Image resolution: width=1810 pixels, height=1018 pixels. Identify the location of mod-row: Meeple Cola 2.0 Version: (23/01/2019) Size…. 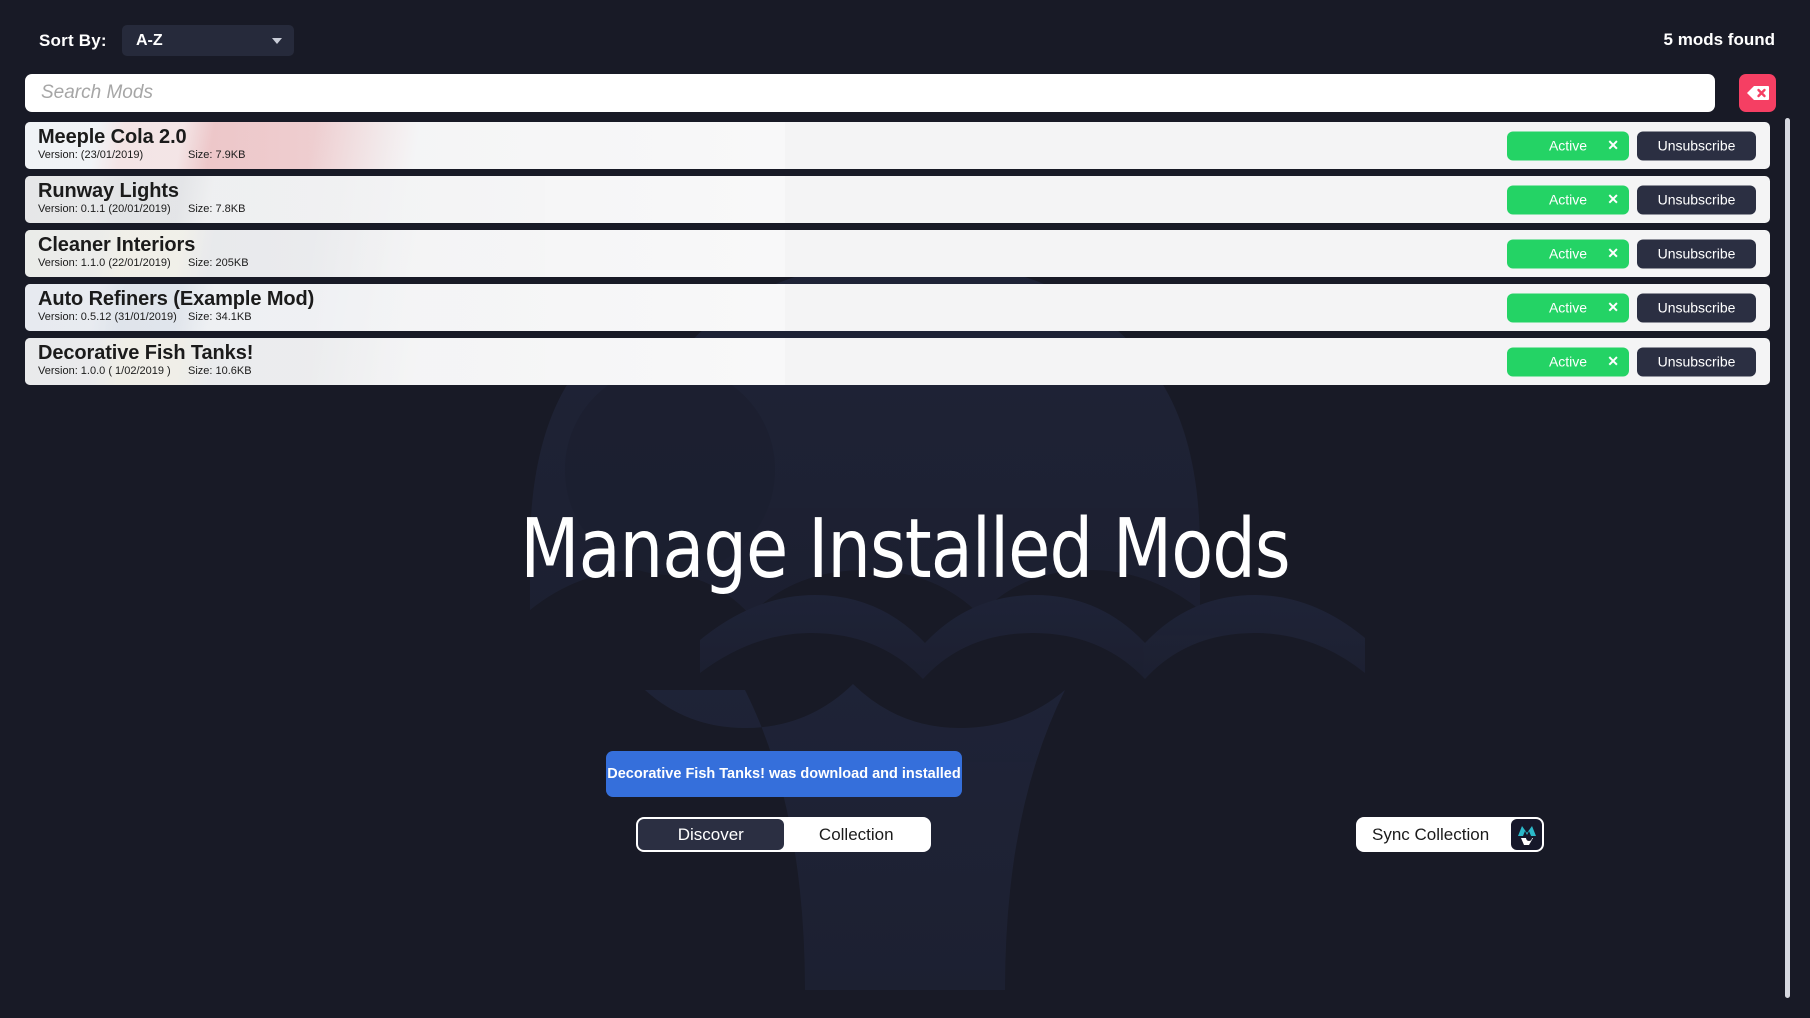
(897, 145).